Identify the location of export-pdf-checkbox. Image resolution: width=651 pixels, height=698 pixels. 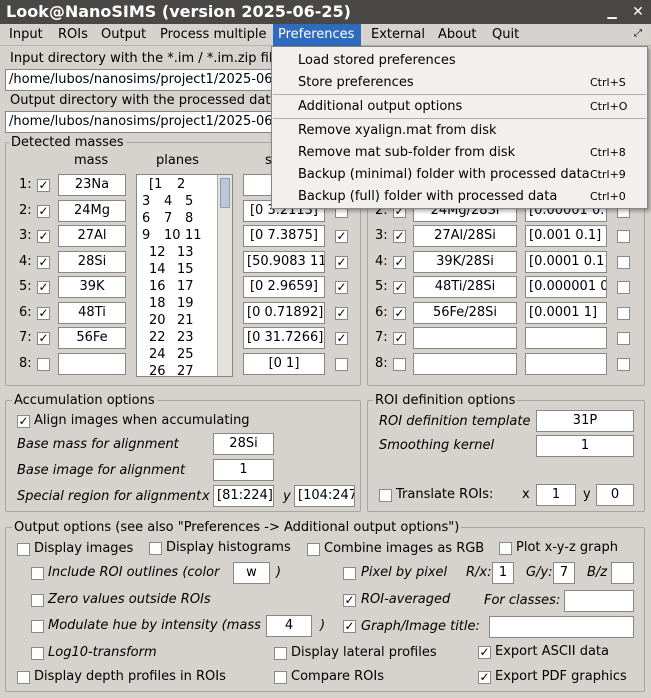
(484, 677).